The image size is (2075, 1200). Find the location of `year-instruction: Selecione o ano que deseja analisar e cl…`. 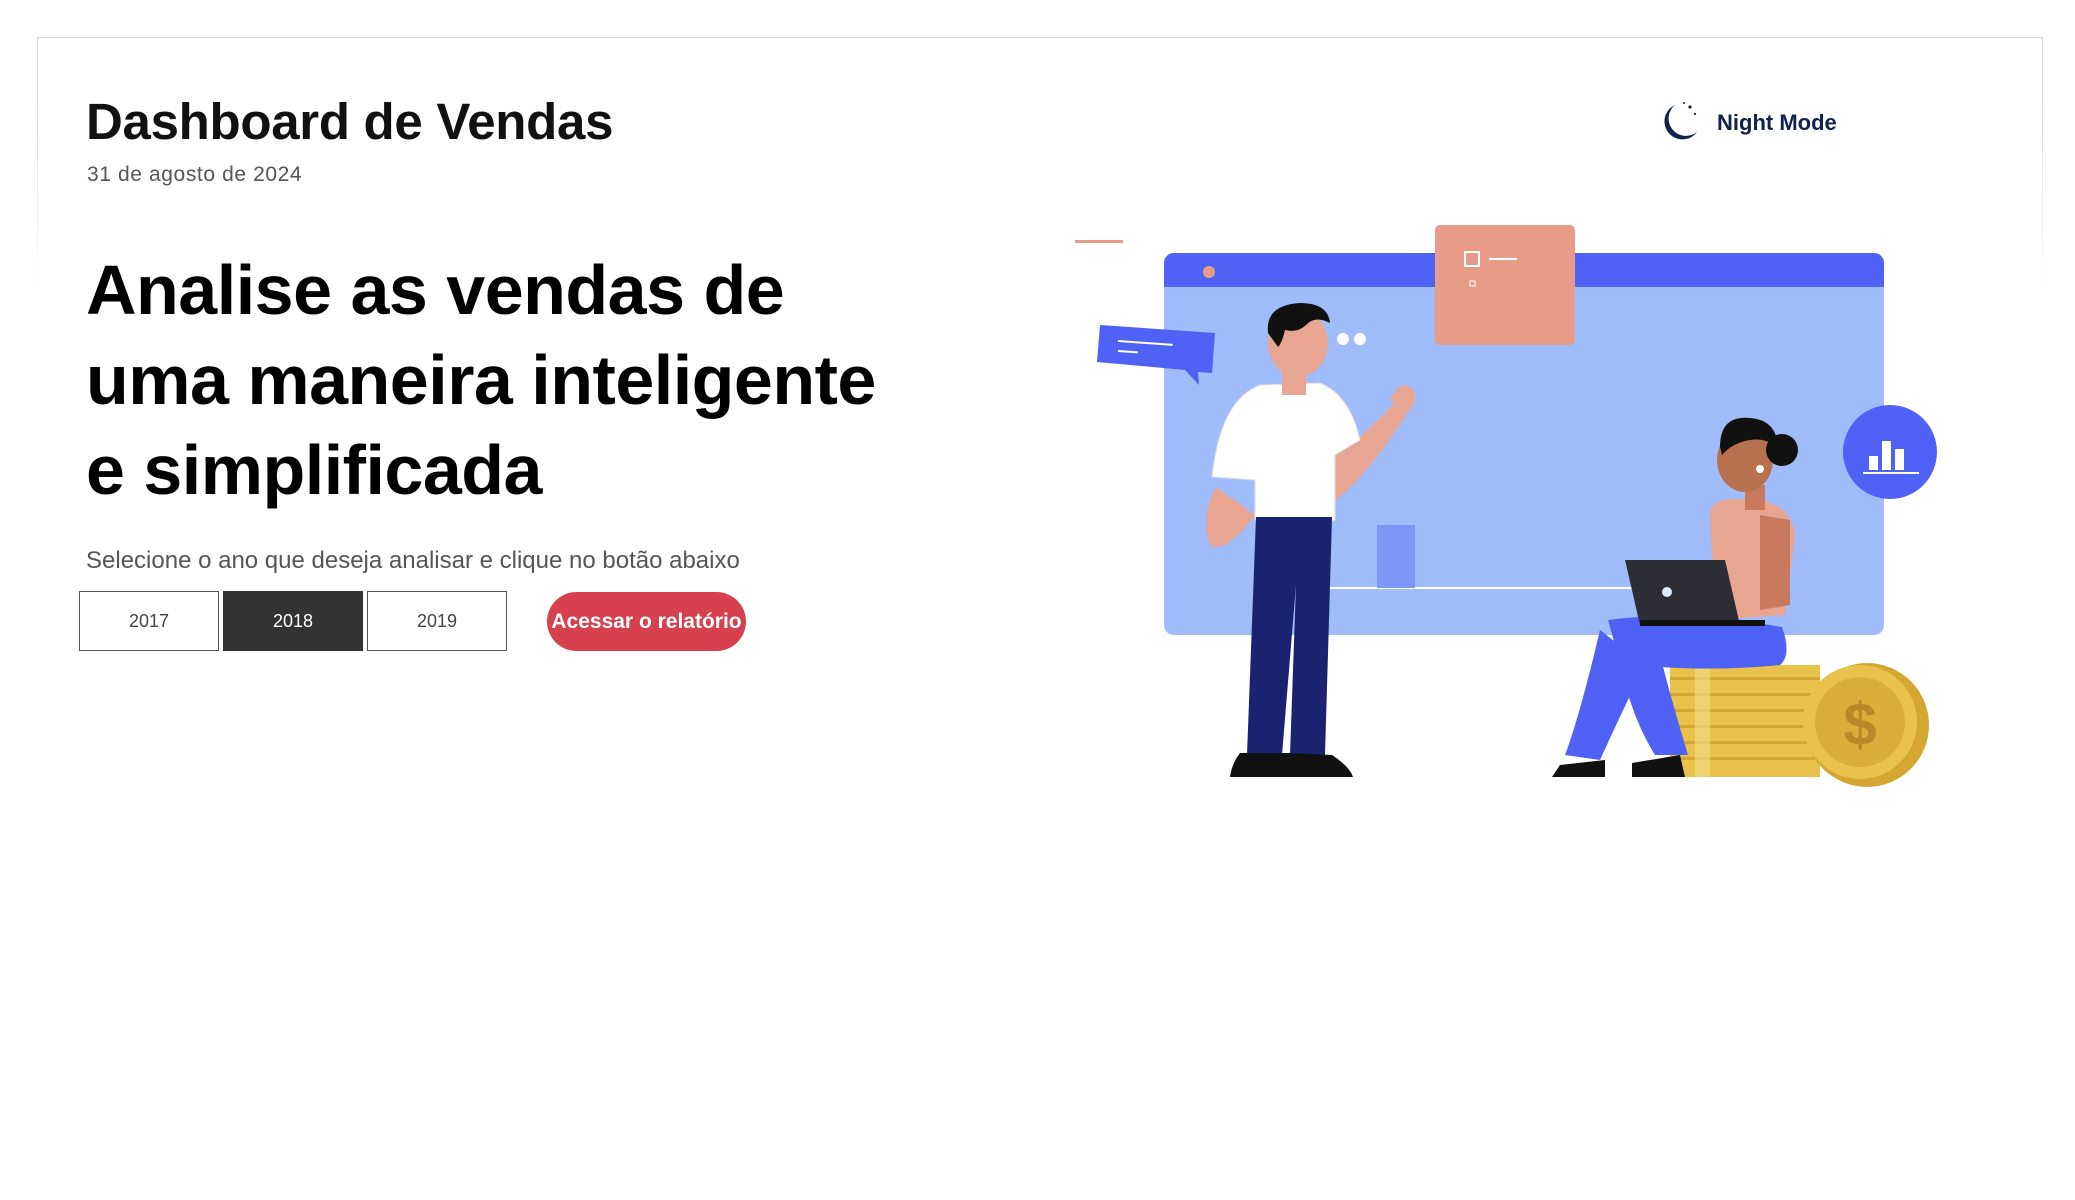

year-instruction: Selecione o ano que deseja analisar e cl… is located at coordinates (413, 560).